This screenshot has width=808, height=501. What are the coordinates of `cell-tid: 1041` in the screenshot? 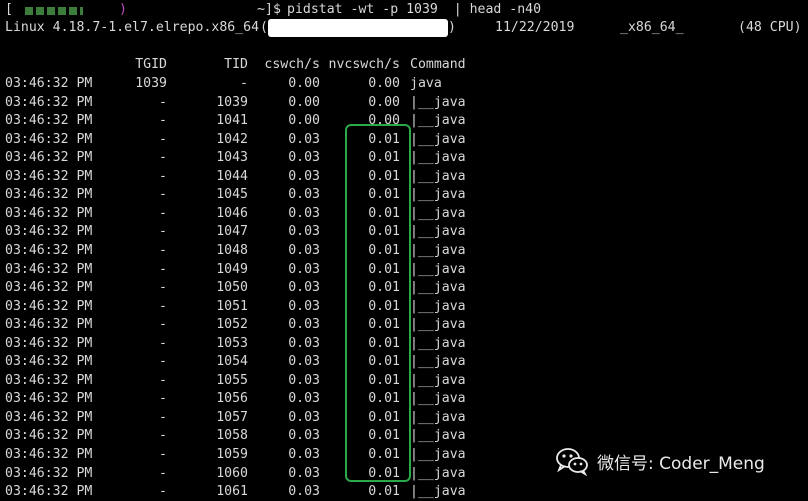 It's located at (232, 121).